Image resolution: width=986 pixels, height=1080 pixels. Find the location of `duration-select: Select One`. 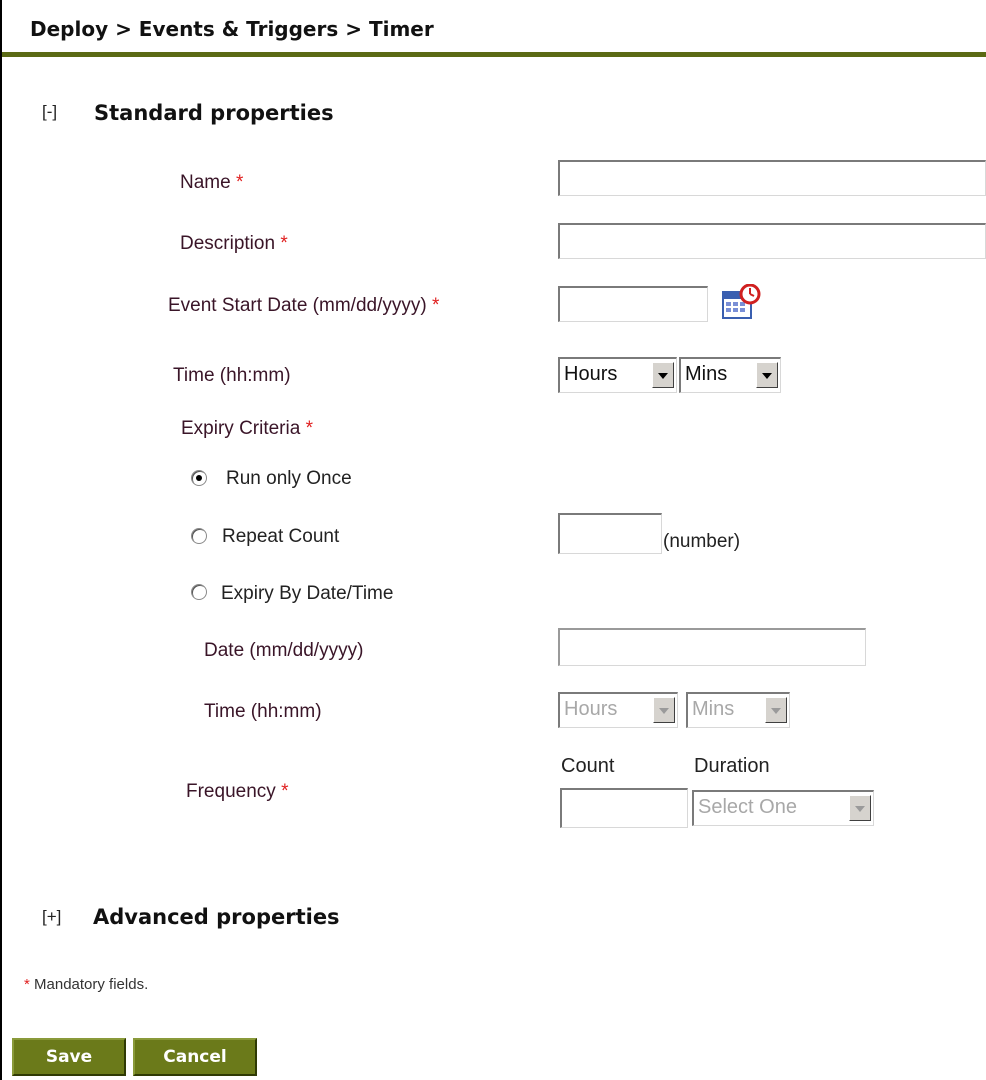

duration-select: Select One is located at coordinates (783, 808).